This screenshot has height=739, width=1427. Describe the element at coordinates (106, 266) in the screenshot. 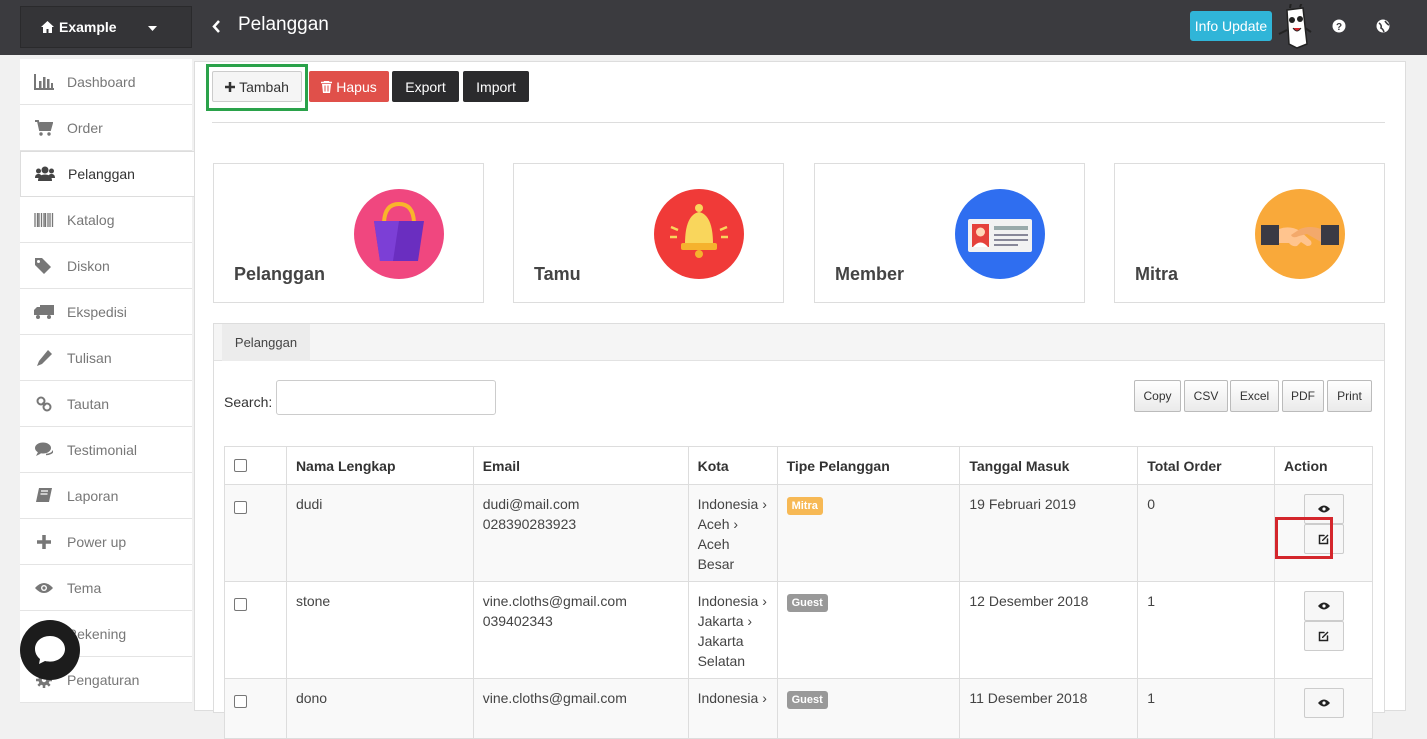

I see `sidebar-item-diskon: Diskon` at that location.